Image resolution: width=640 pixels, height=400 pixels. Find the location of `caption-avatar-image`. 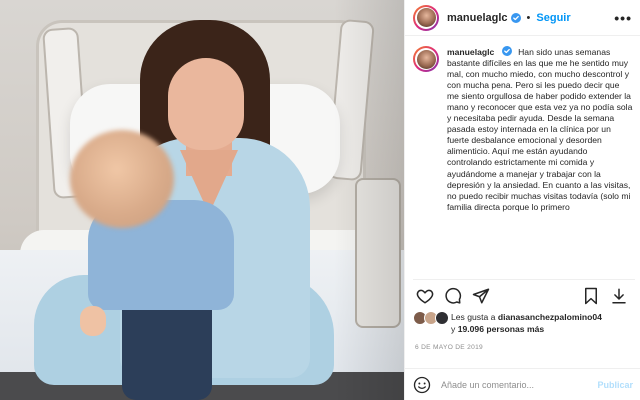

caption-avatar-image is located at coordinates (426, 59).